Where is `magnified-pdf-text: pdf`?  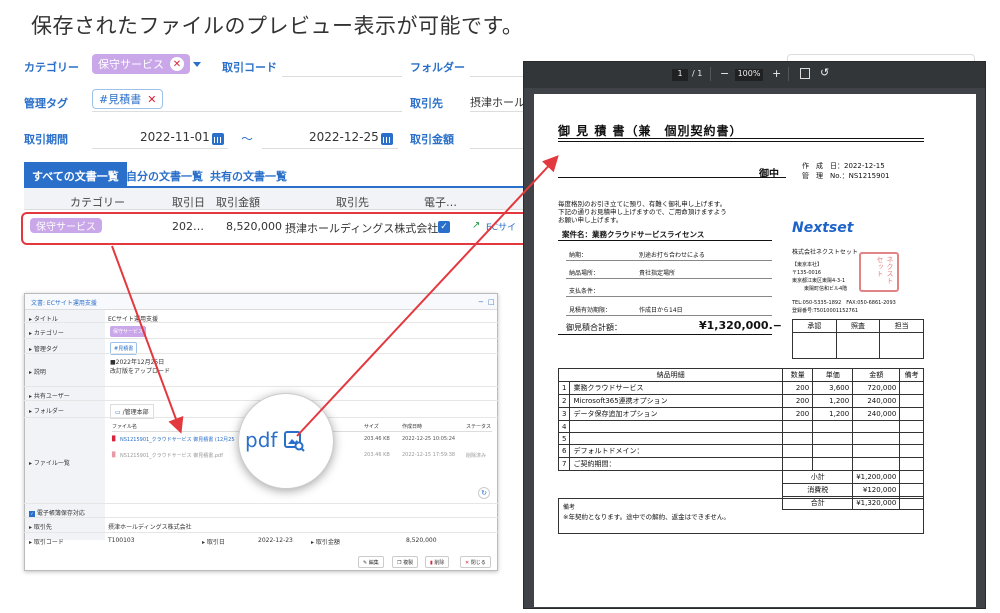
magnified-pdf-text: pdf is located at coordinates (261, 440).